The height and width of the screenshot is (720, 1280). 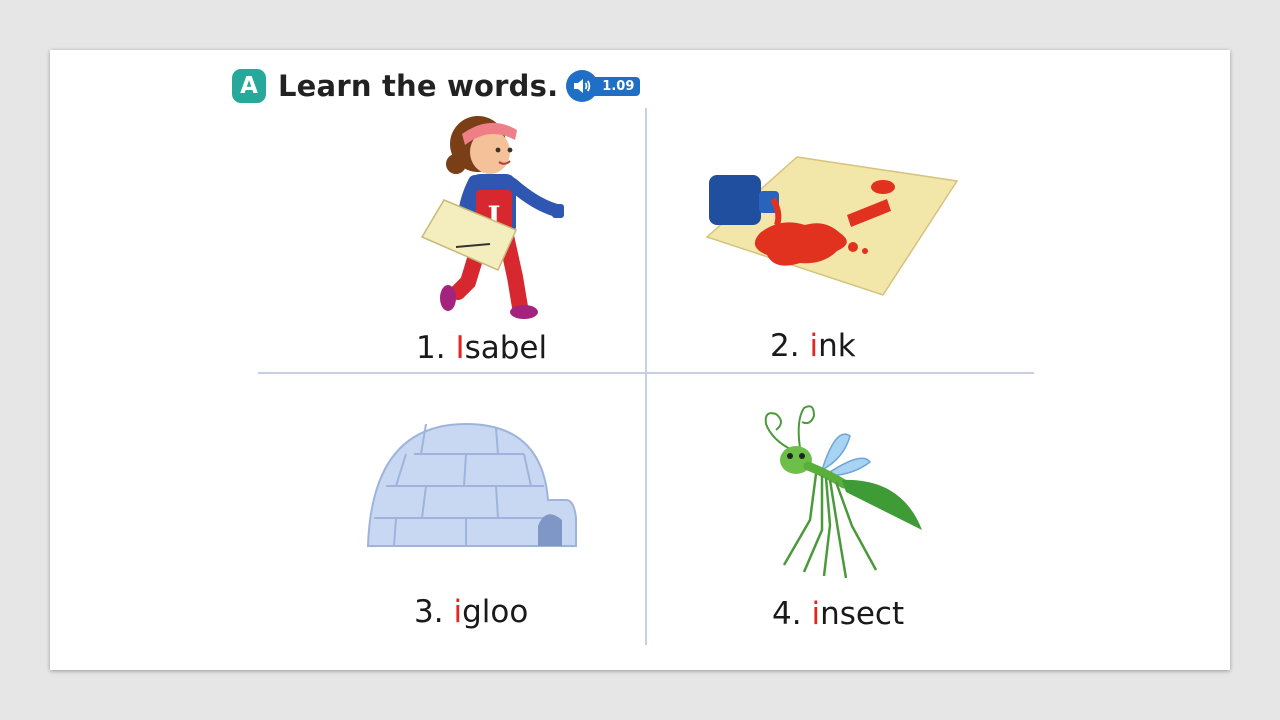 I want to click on word-caption: 4. insect, so click(x=838, y=614).